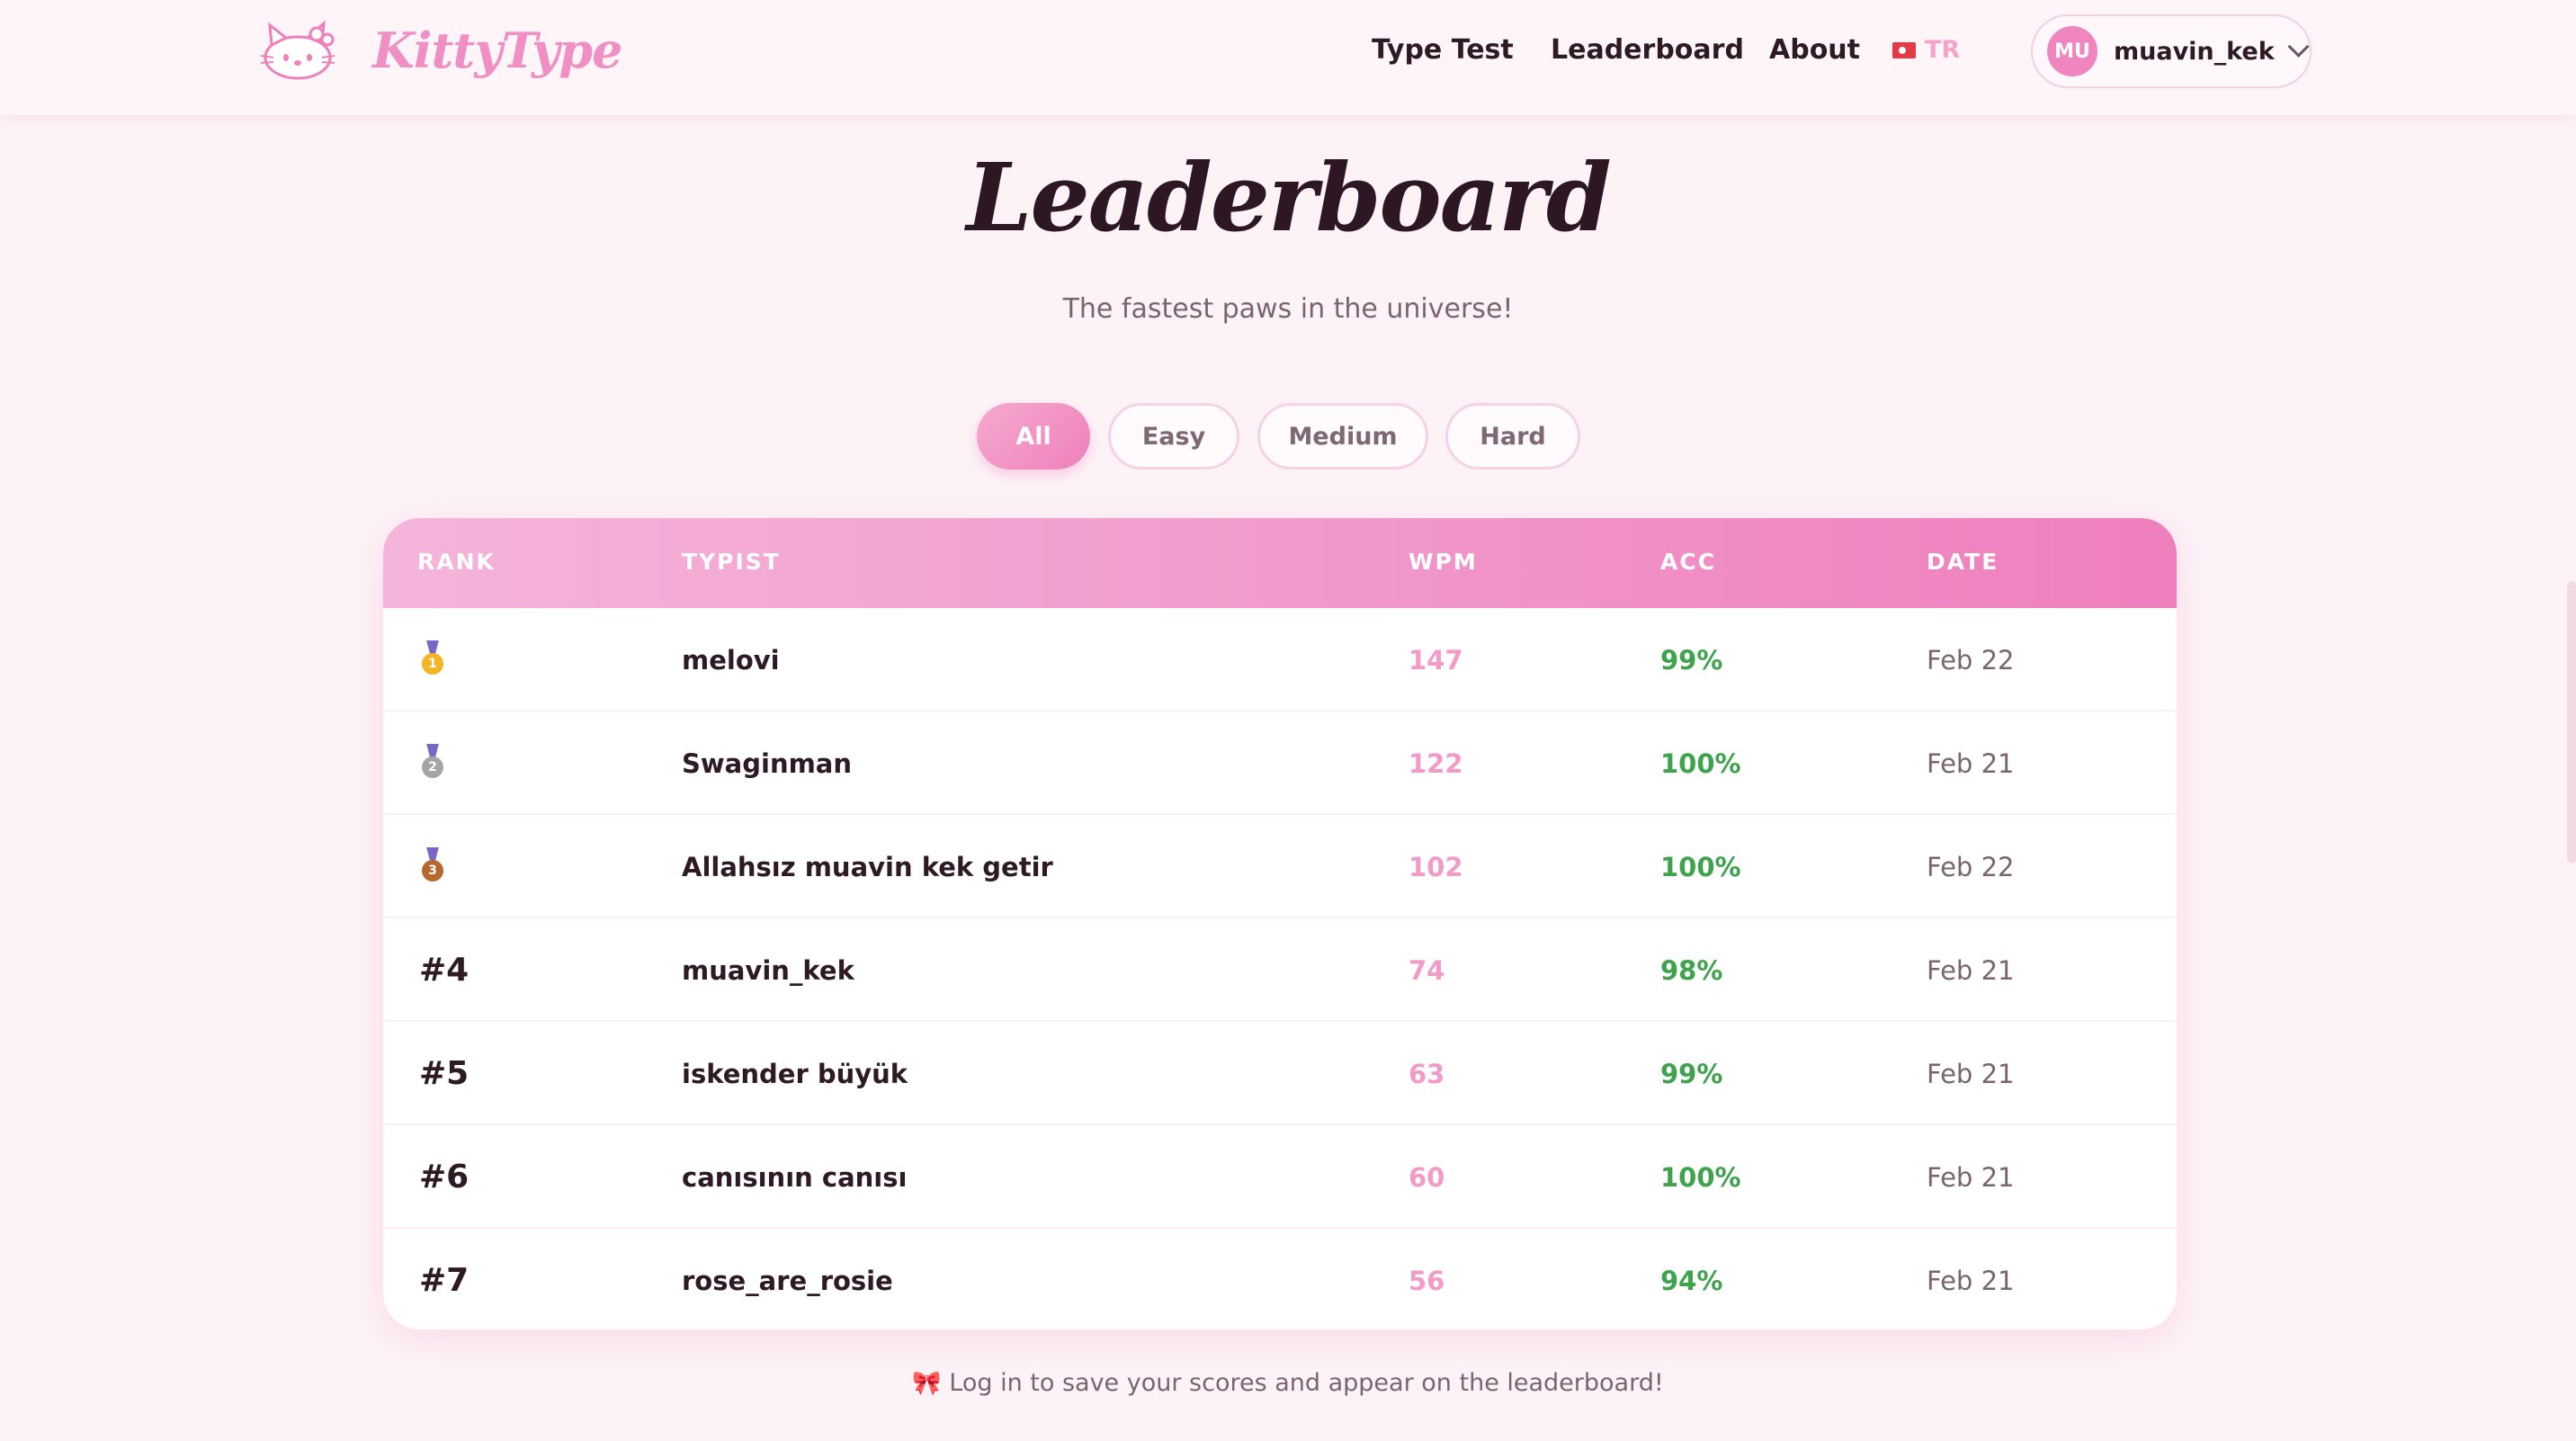 This screenshot has width=2576, height=1441. I want to click on rank-cell: 3, so click(432, 866).